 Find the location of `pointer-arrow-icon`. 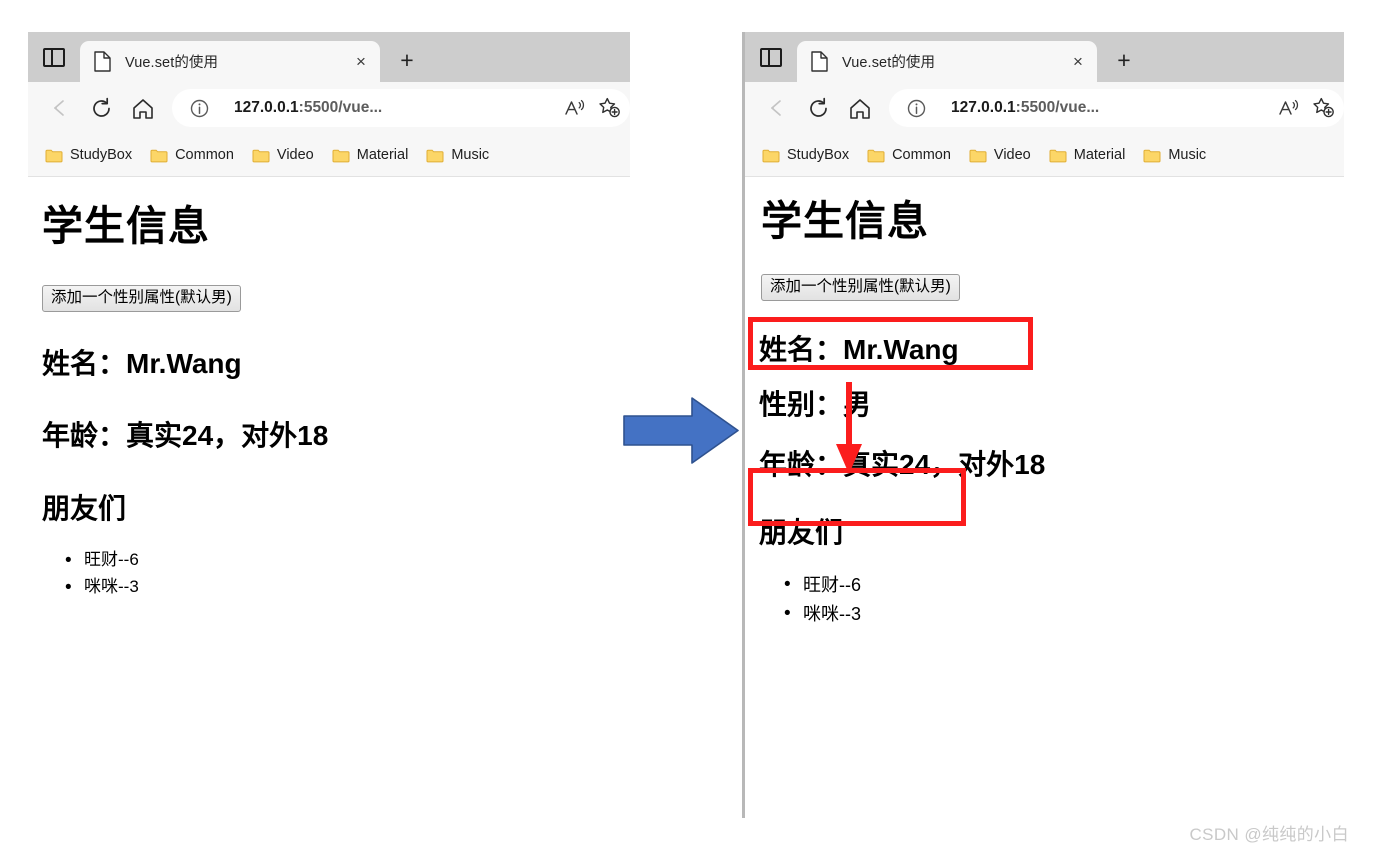

pointer-arrow-icon is located at coordinates (849, 428).